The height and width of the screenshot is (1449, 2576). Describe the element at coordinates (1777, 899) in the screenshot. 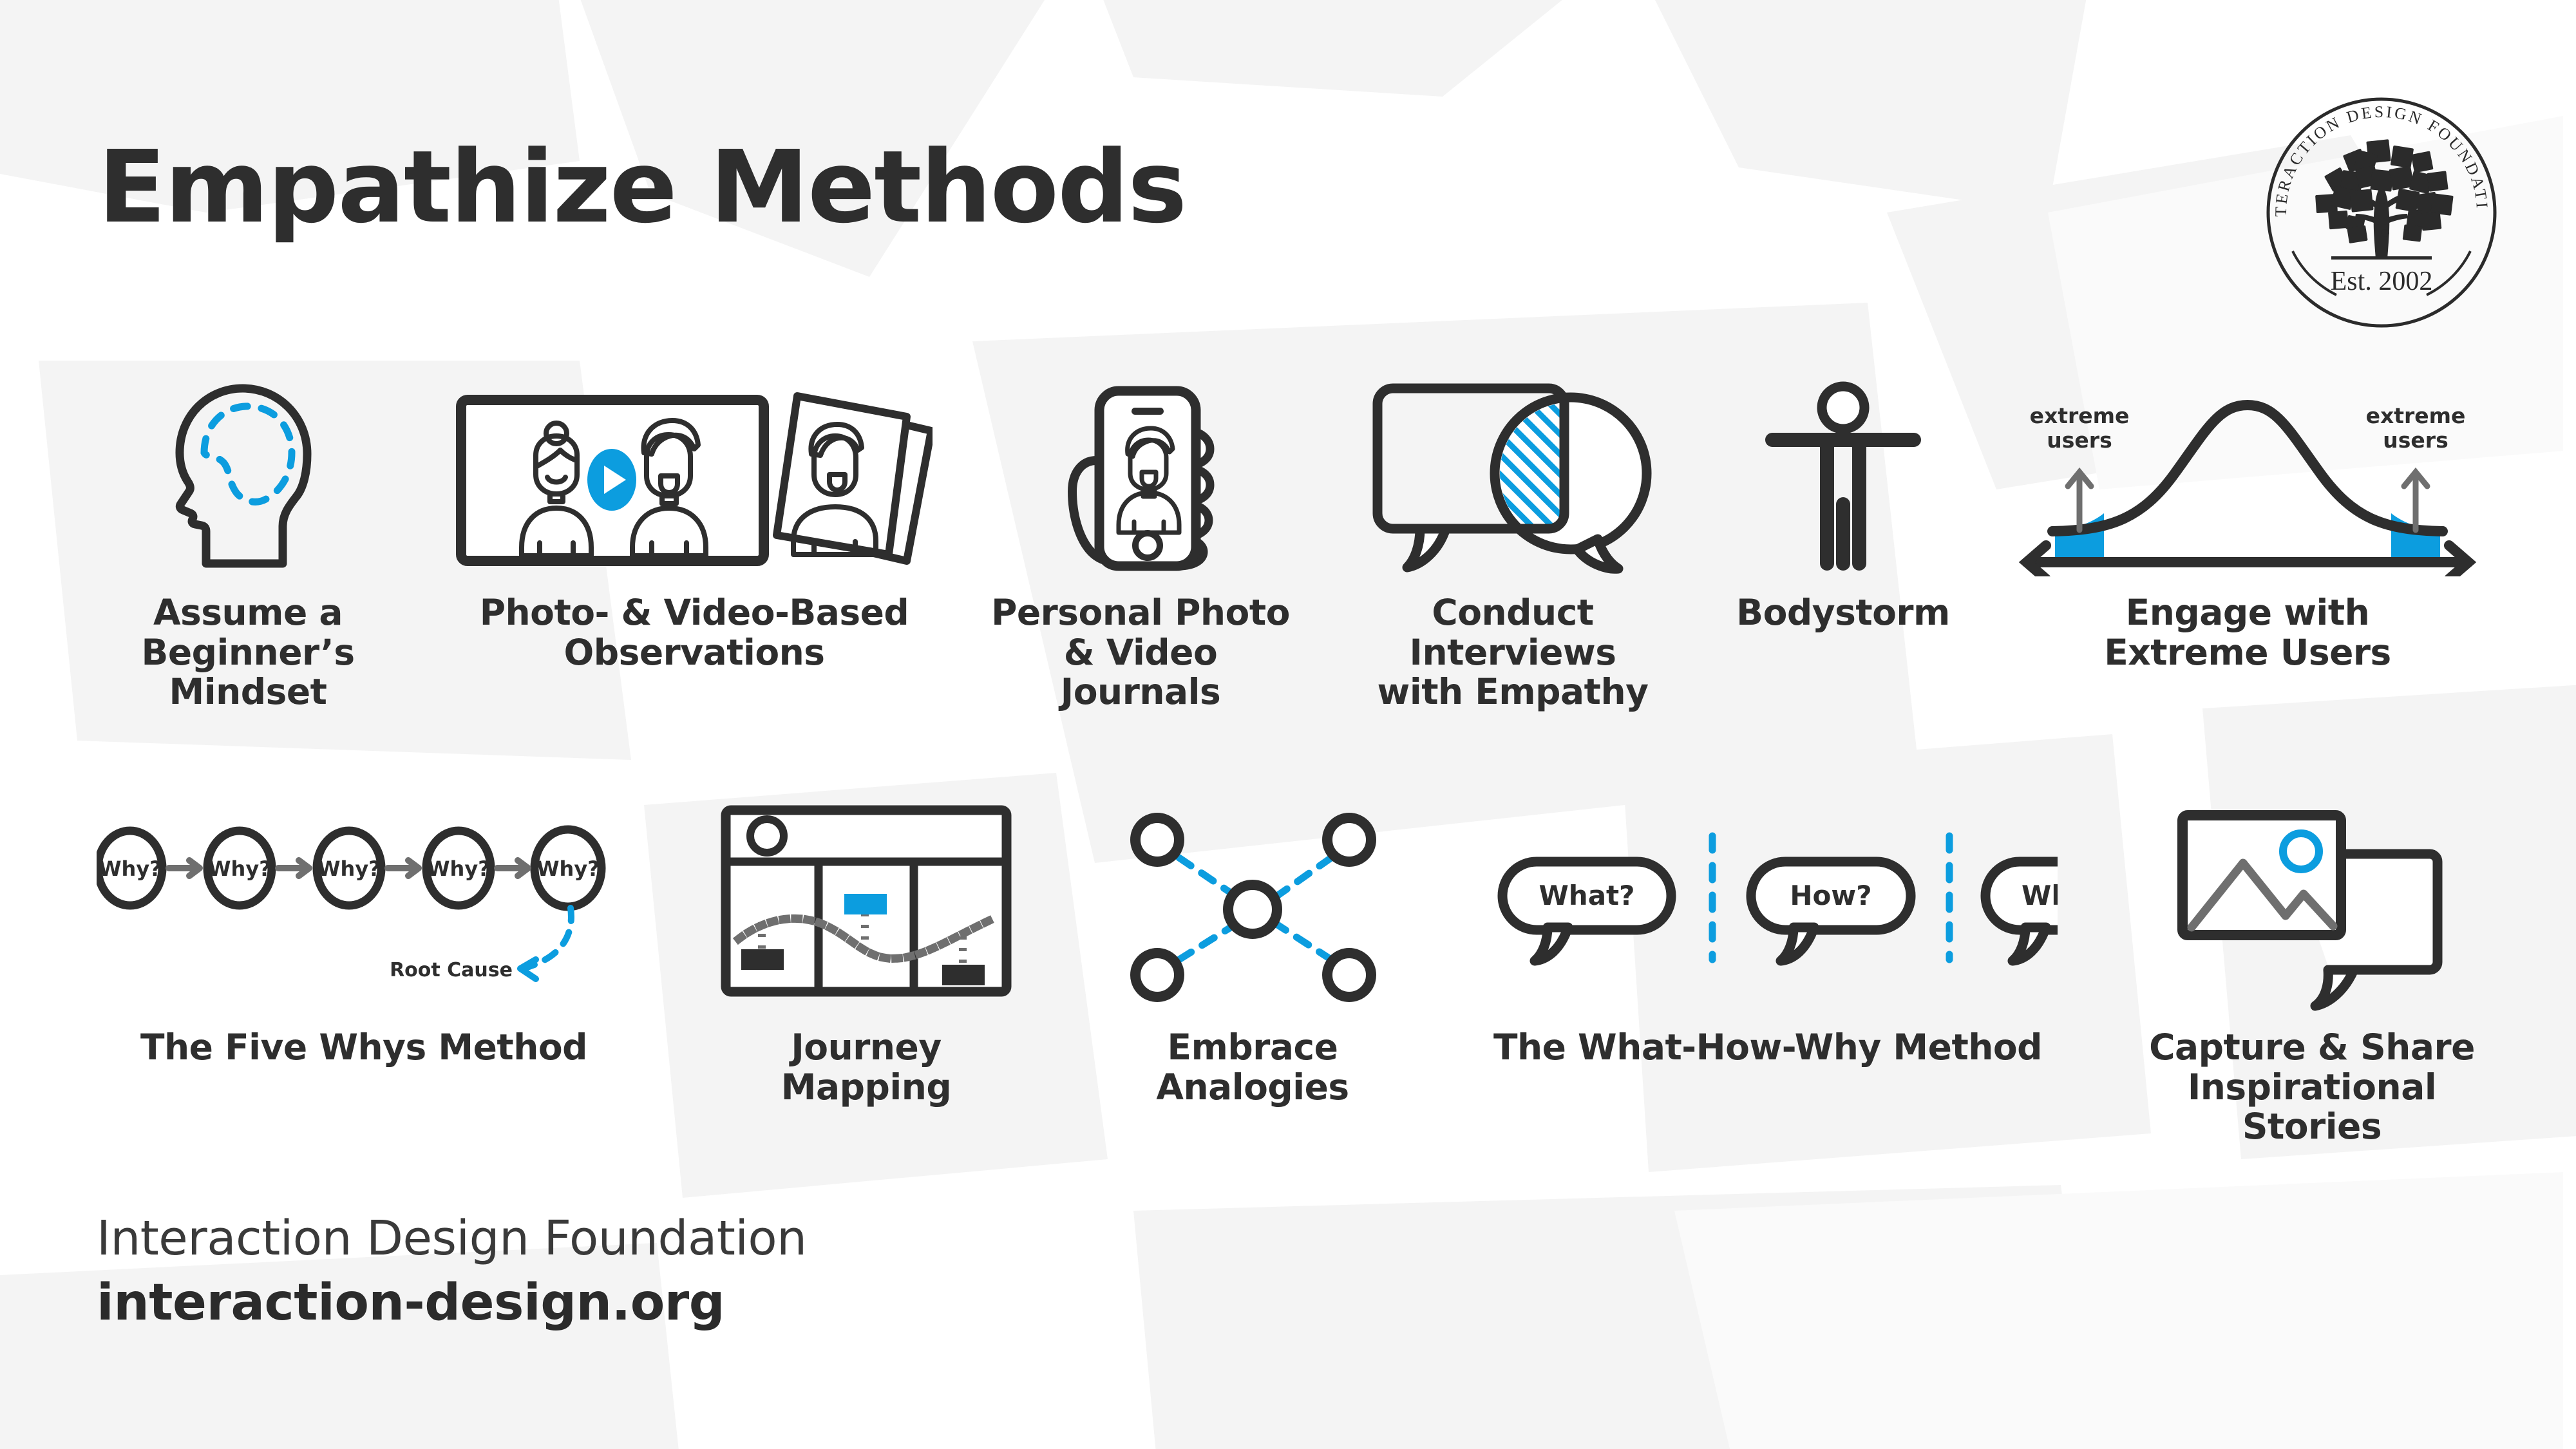

I see `what-how-why-bubbles-icon: What? How? Why` at that location.